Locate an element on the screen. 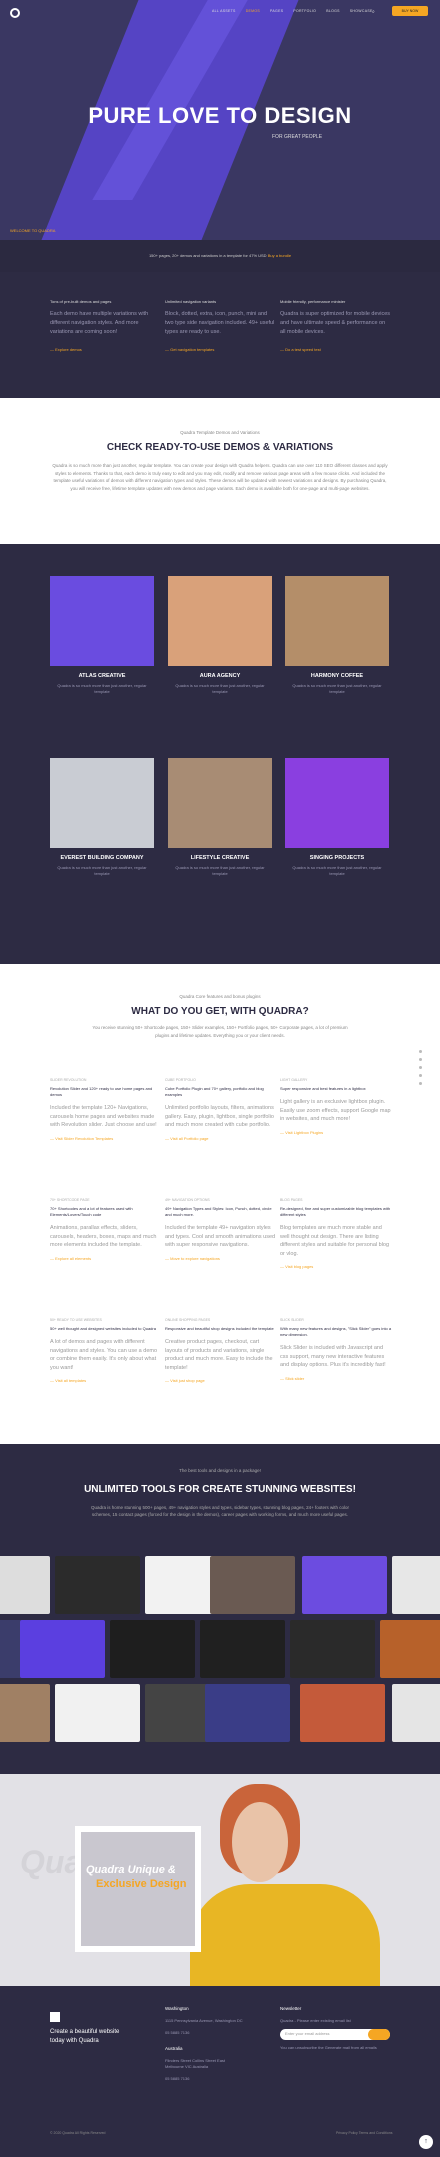  get-item-kicker: 49+ NAVIGATION OPTIONS is located at coordinates (187, 1200).